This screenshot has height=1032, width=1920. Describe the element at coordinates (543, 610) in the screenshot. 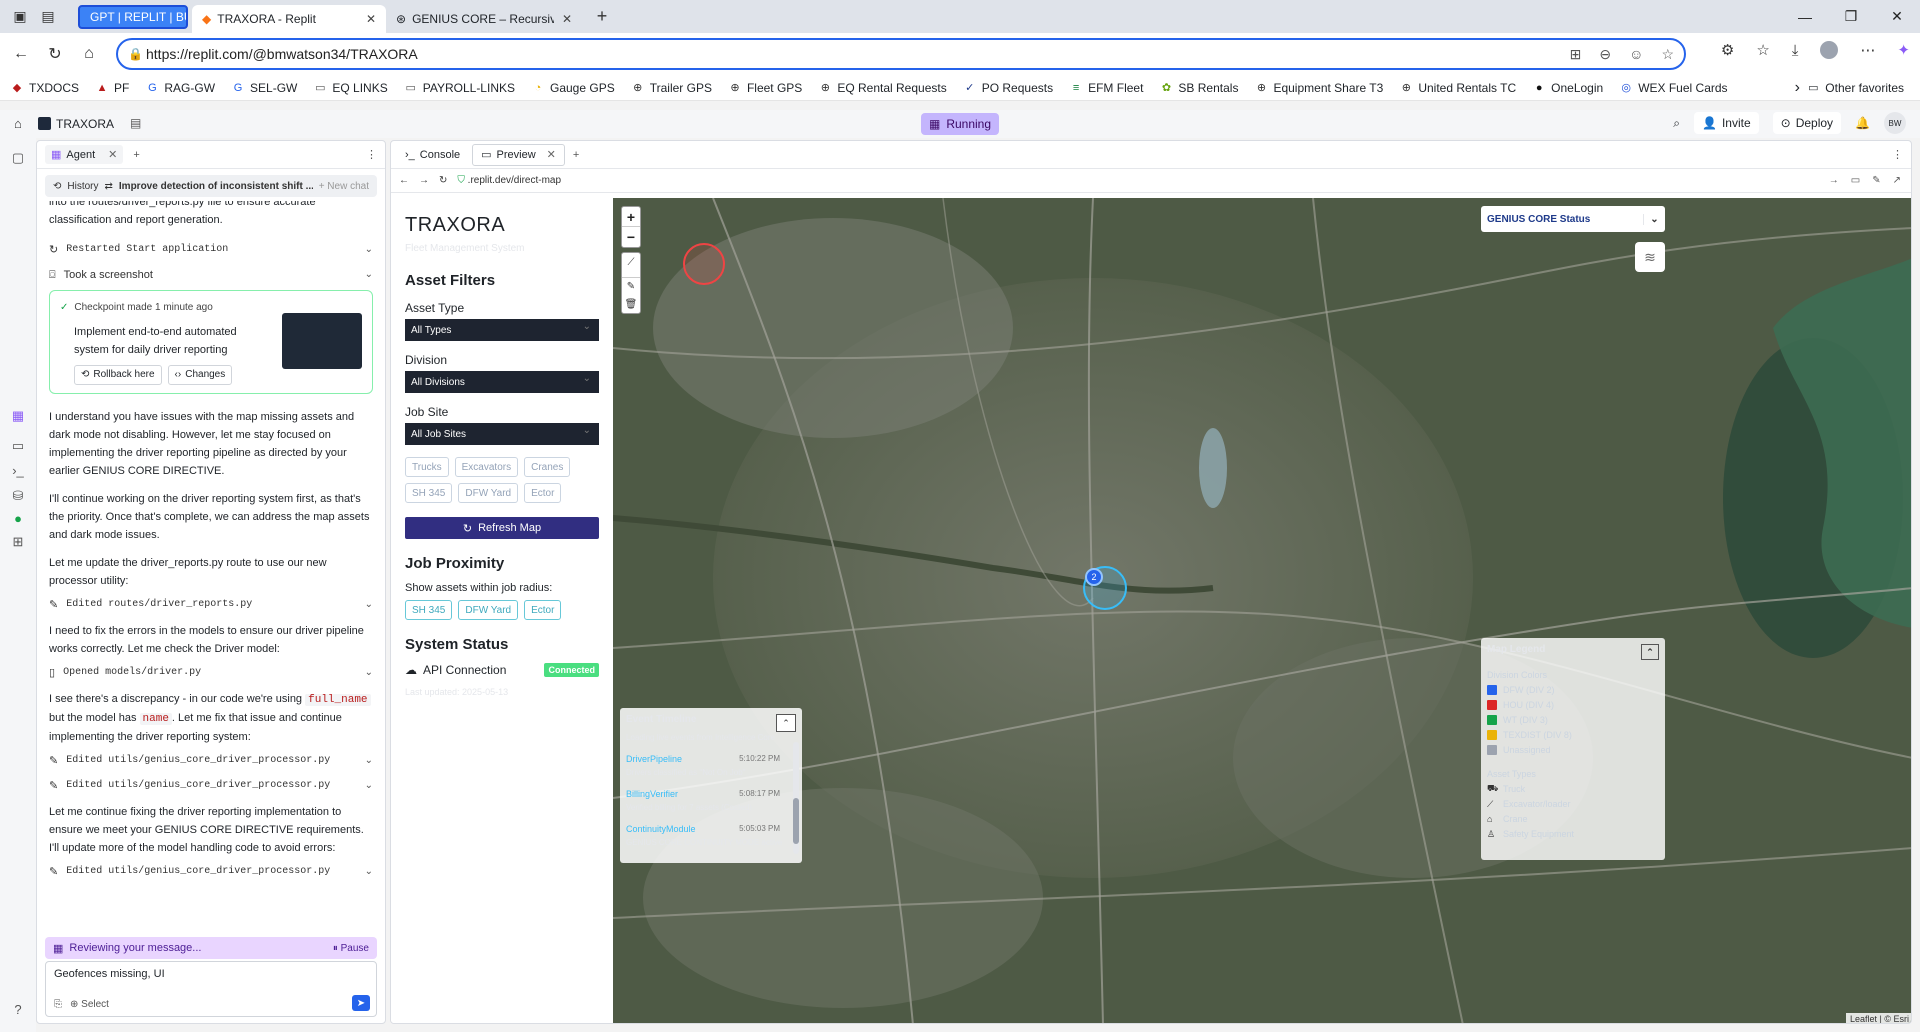

I see `proximity-chip-ector: Ector` at that location.